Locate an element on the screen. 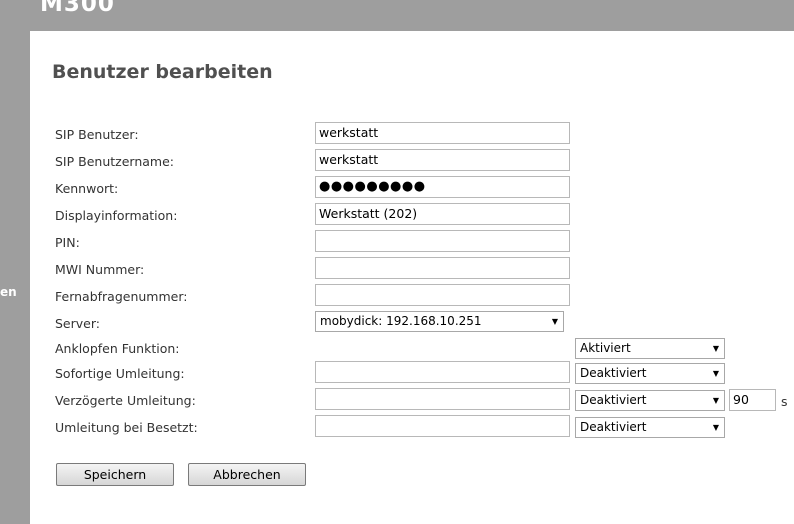  row-sip-user: SIP Benutzer: werkstatt is located at coordinates (412, 135).